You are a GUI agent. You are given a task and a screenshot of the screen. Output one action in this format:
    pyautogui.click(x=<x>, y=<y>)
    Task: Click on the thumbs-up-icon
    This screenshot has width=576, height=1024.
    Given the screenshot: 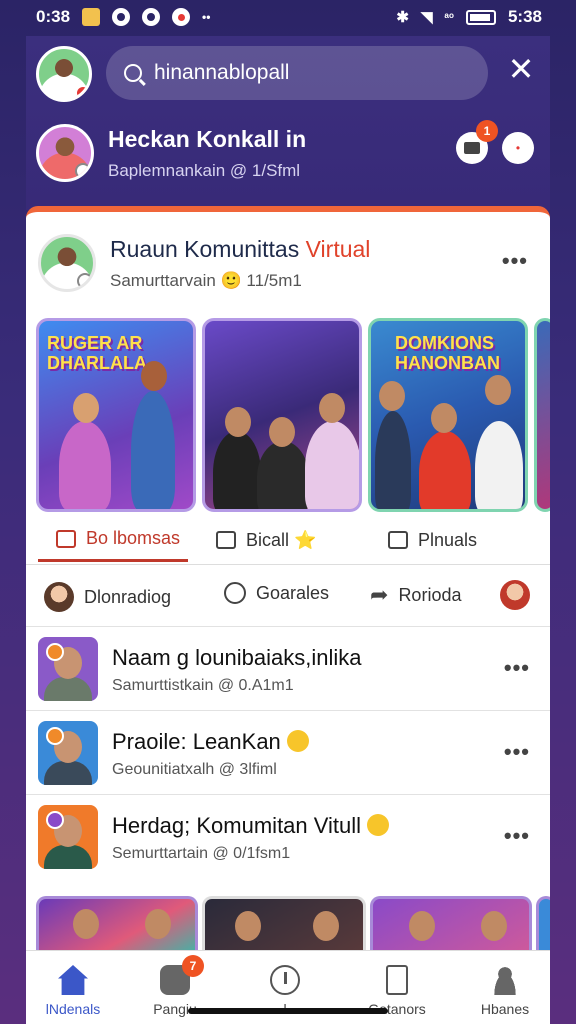 What is the action you would take?
    pyautogui.click(x=66, y=538)
    